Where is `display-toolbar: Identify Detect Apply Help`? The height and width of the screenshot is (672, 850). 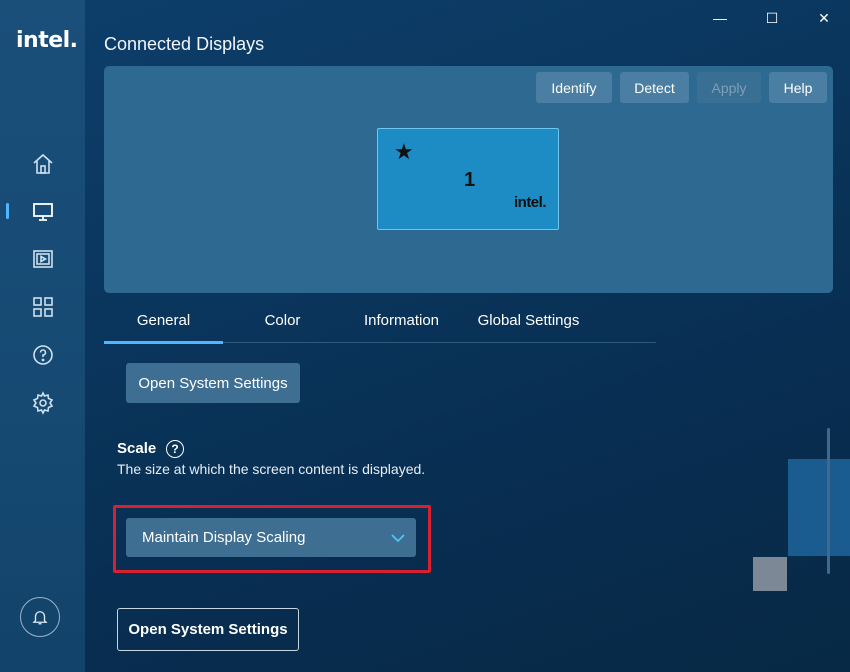 display-toolbar: Identify Detect Apply Help is located at coordinates (681, 87).